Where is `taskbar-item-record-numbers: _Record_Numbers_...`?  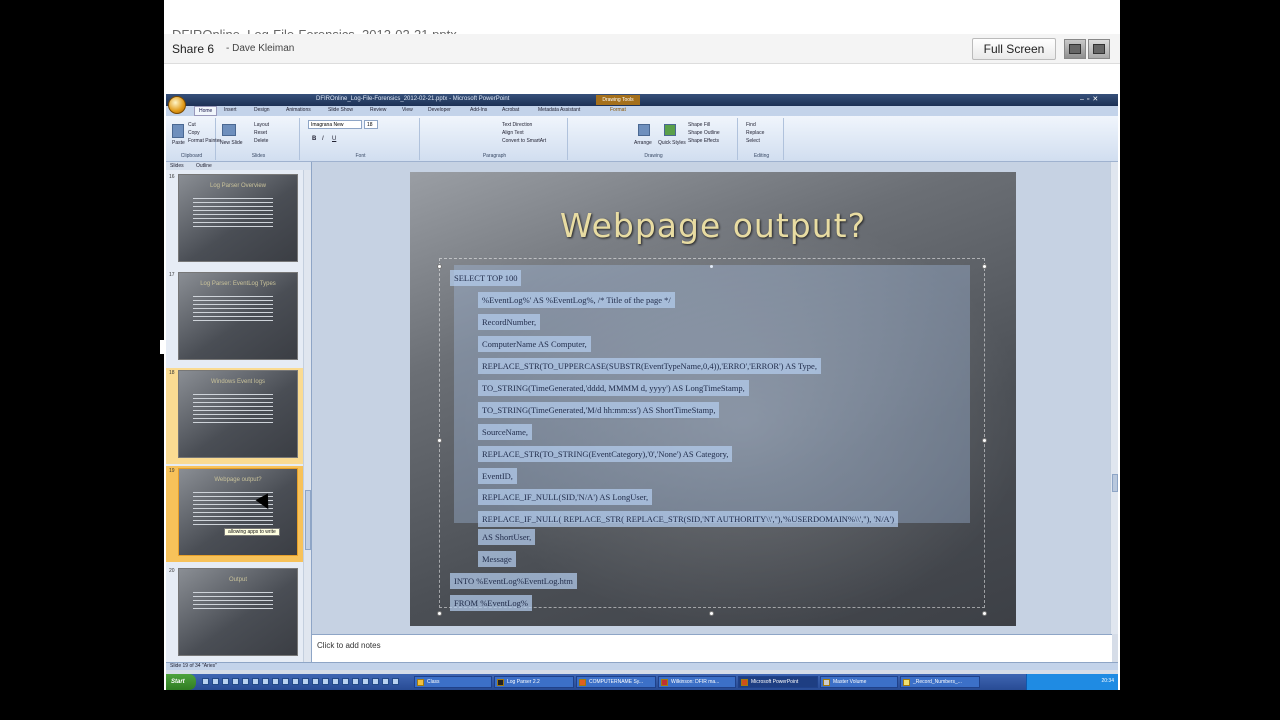
taskbar-item-record-numbers: _Record_Numbers_... is located at coordinates (940, 682).